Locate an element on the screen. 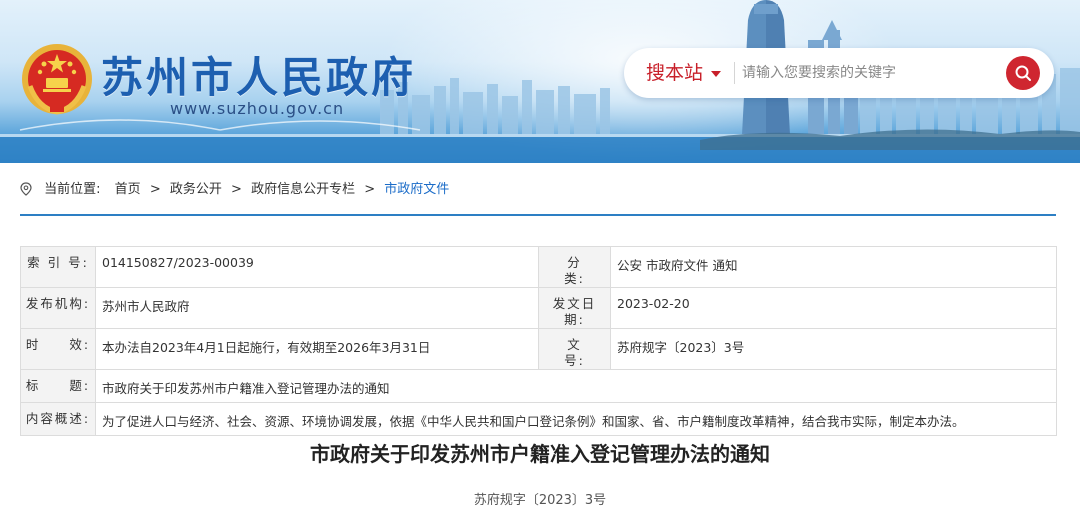 Image resolution: width=1080 pixels, height=517 pixels. meta-value-publisher: 苏州市人民政府 is located at coordinates (317, 308).